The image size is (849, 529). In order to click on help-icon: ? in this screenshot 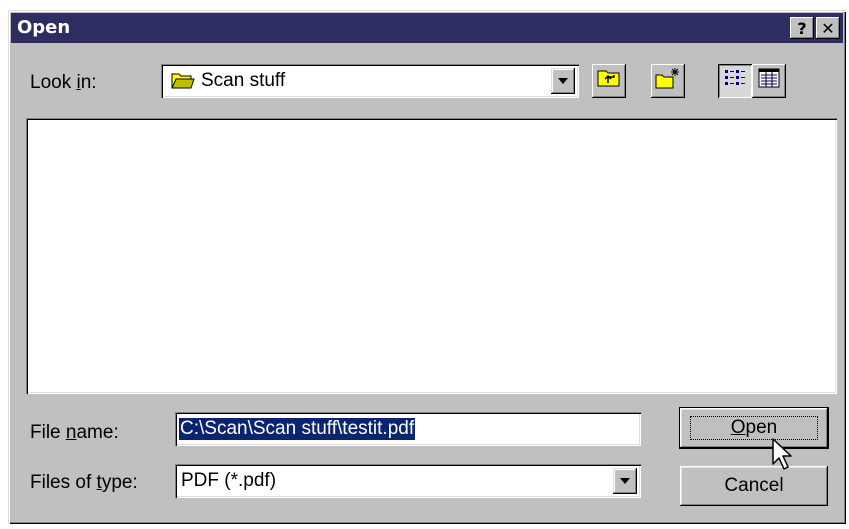, I will do `click(802, 28)`.